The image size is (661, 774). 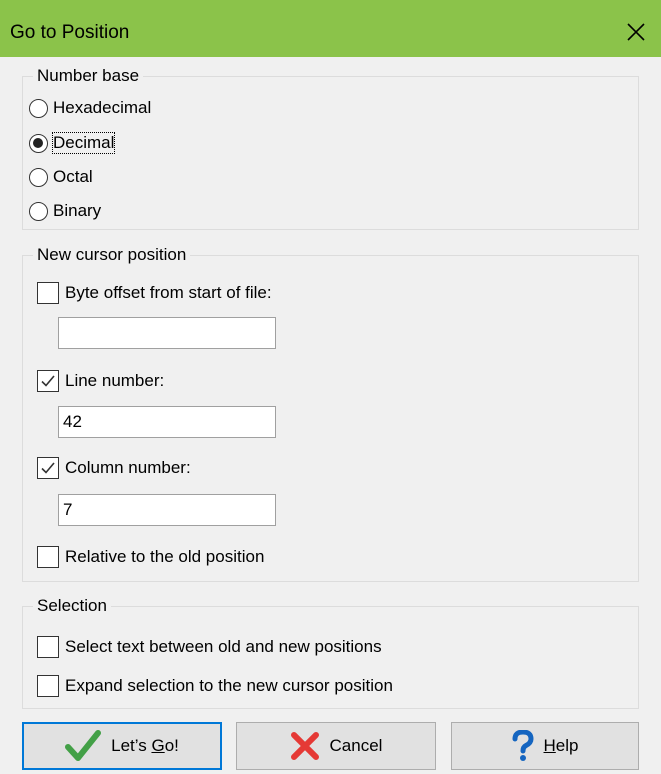 What do you see at coordinates (115, 380) in the screenshot?
I see `line-number-label: Line number:` at bounding box center [115, 380].